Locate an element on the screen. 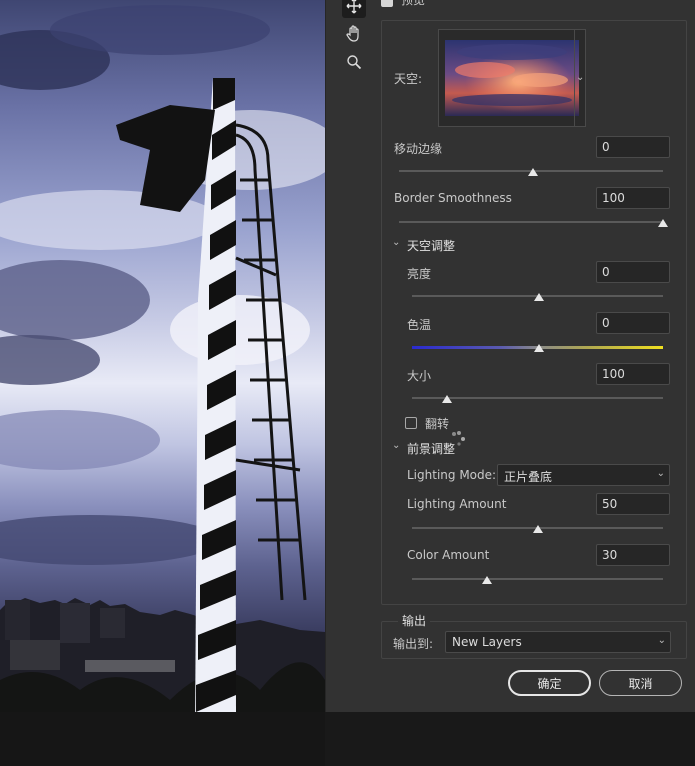 The width and height of the screenshot is (695, 766). border-smoothness-label: Border Smoothness is located at coordinates (453, 198).